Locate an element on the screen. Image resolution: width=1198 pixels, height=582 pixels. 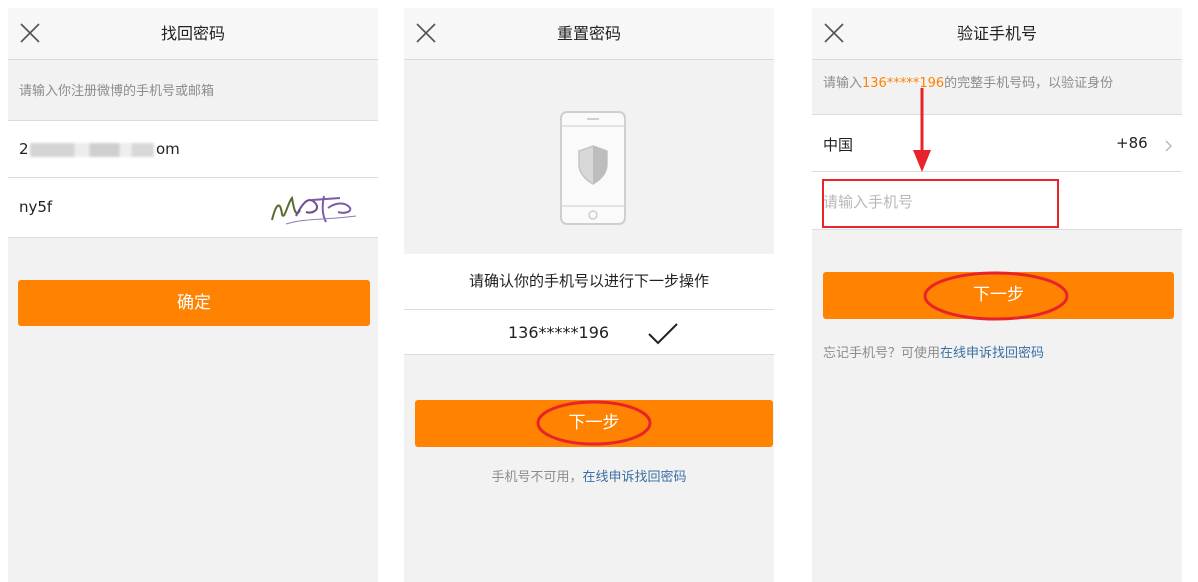
page-title: 重置密码 is located at coordinates (588, 33).